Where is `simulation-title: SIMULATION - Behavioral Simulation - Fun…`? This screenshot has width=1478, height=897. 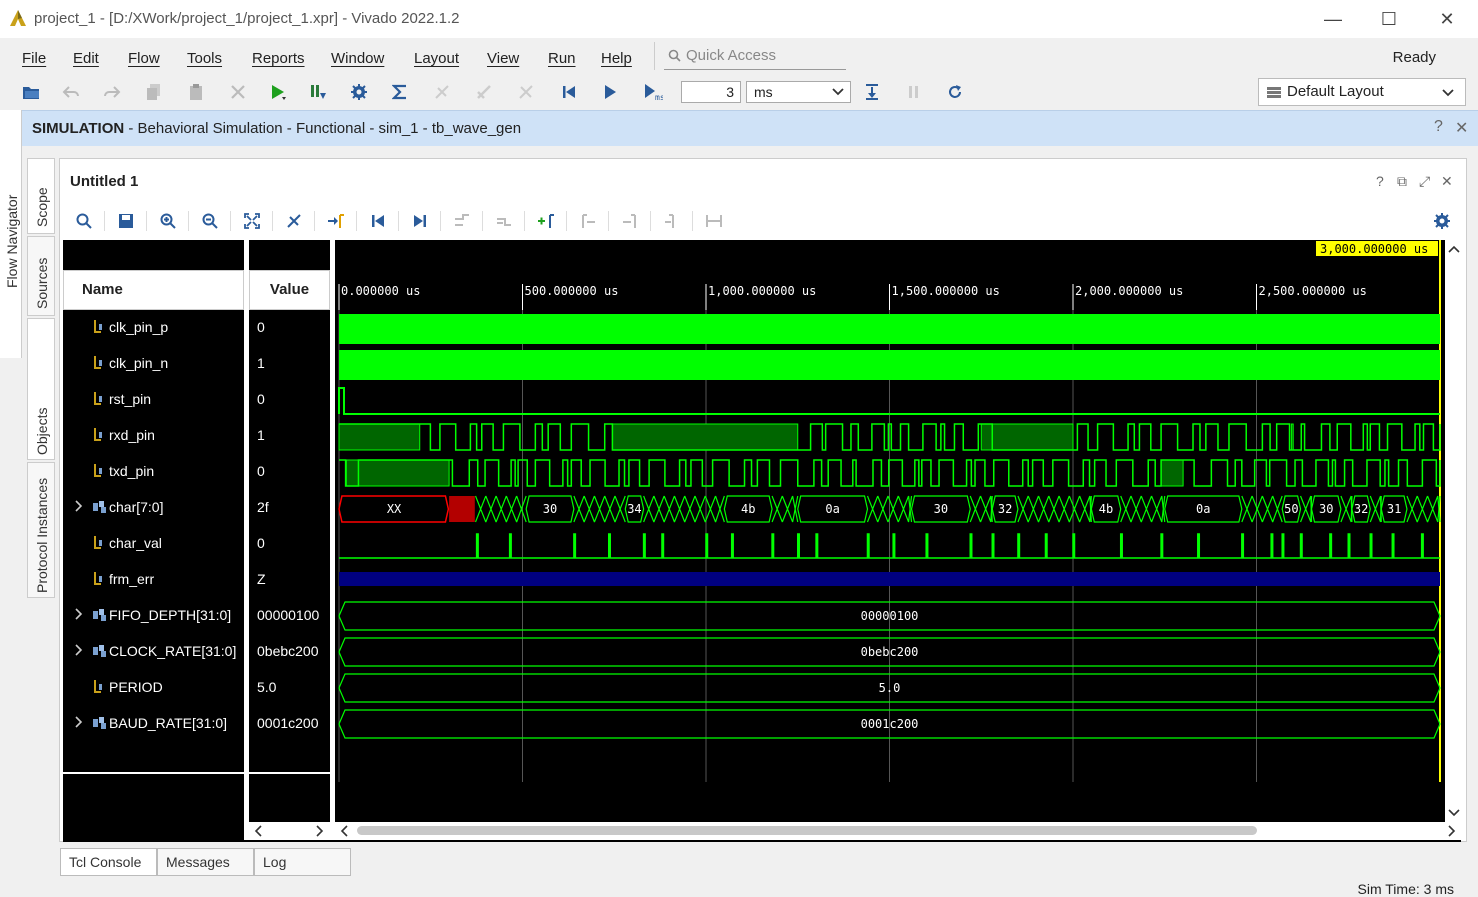 simulation-title: SIMULATION - Behavioral Simulation - Fun… is located at coordinates (277, 128).